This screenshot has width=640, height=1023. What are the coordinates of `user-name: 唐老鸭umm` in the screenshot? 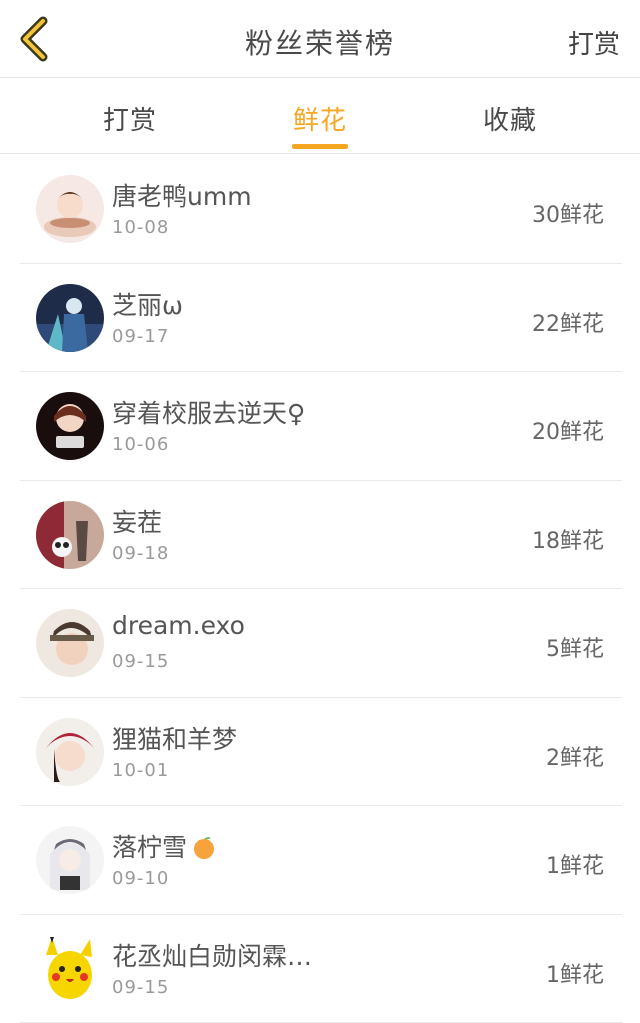 It's located at (182, 196).